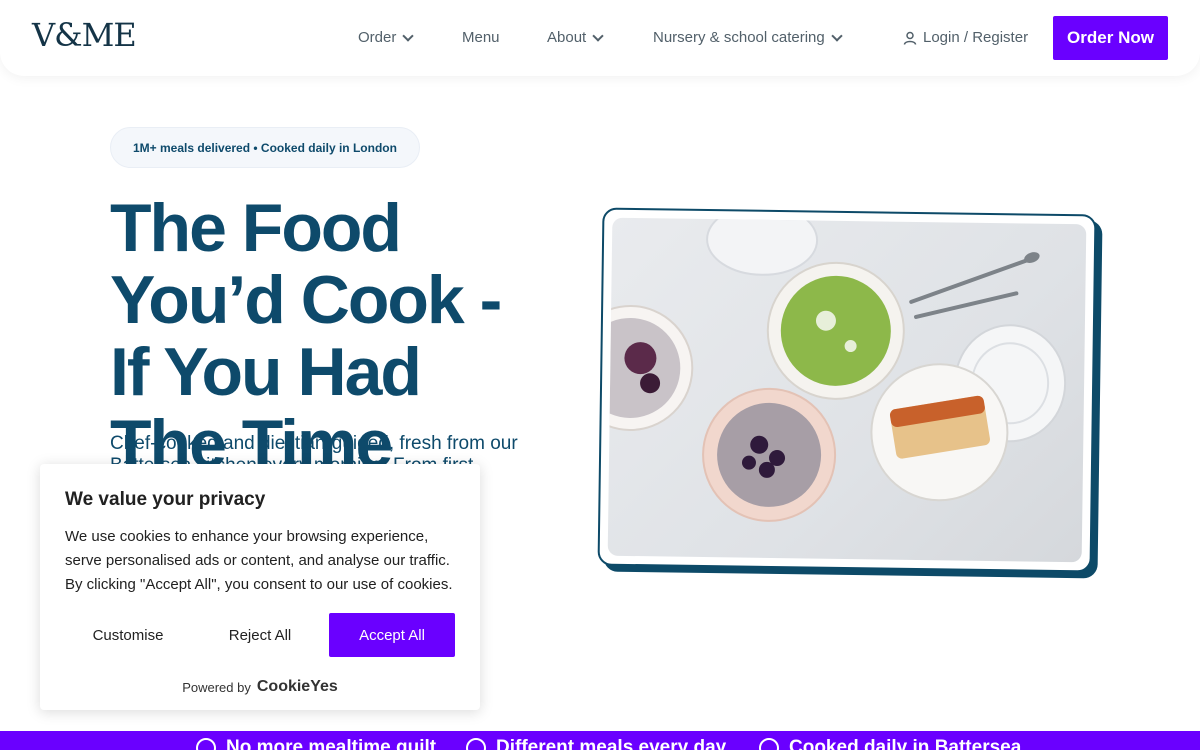 This screenshot has height=750, width=1200. I want to click on heart-icon, so click(206, 744).